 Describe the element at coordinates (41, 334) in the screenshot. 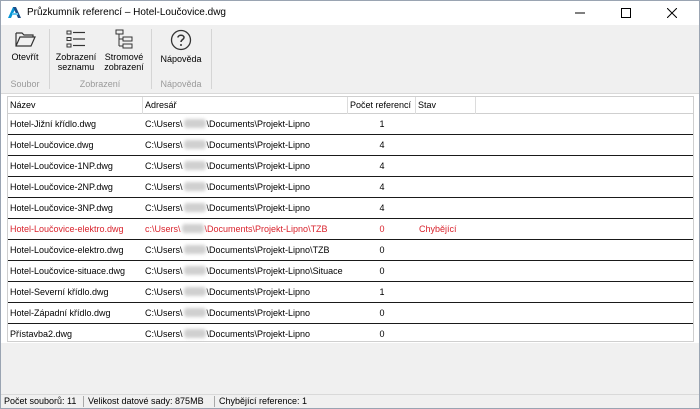

I see `row-name: Přístavba2.dwg` at that location.